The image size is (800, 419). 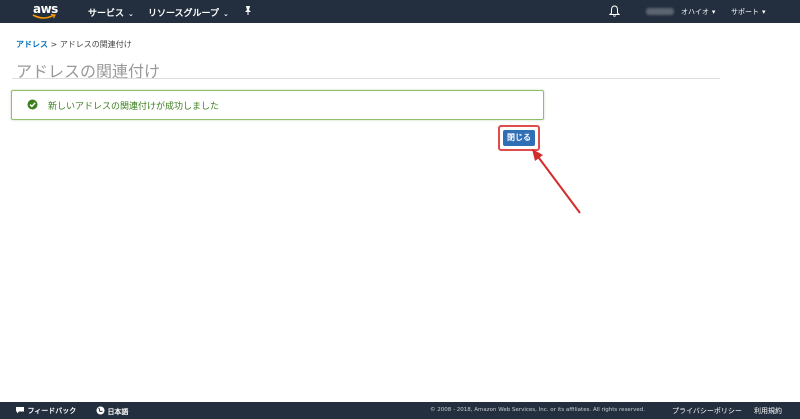 What do you see at coordinates (44, 16) in the screenshot?
I see `aws-smile-icon` at bounding box center [44, 16].